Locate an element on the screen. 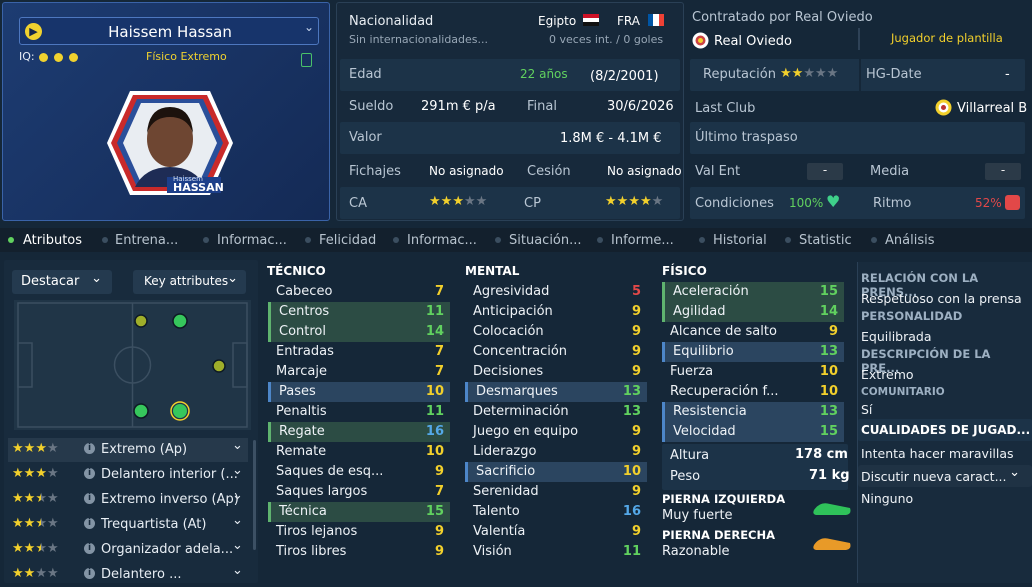 The height and width of the screenshot is (587, 1032). player-type-label: Físico is located at coordinates (161, 56).